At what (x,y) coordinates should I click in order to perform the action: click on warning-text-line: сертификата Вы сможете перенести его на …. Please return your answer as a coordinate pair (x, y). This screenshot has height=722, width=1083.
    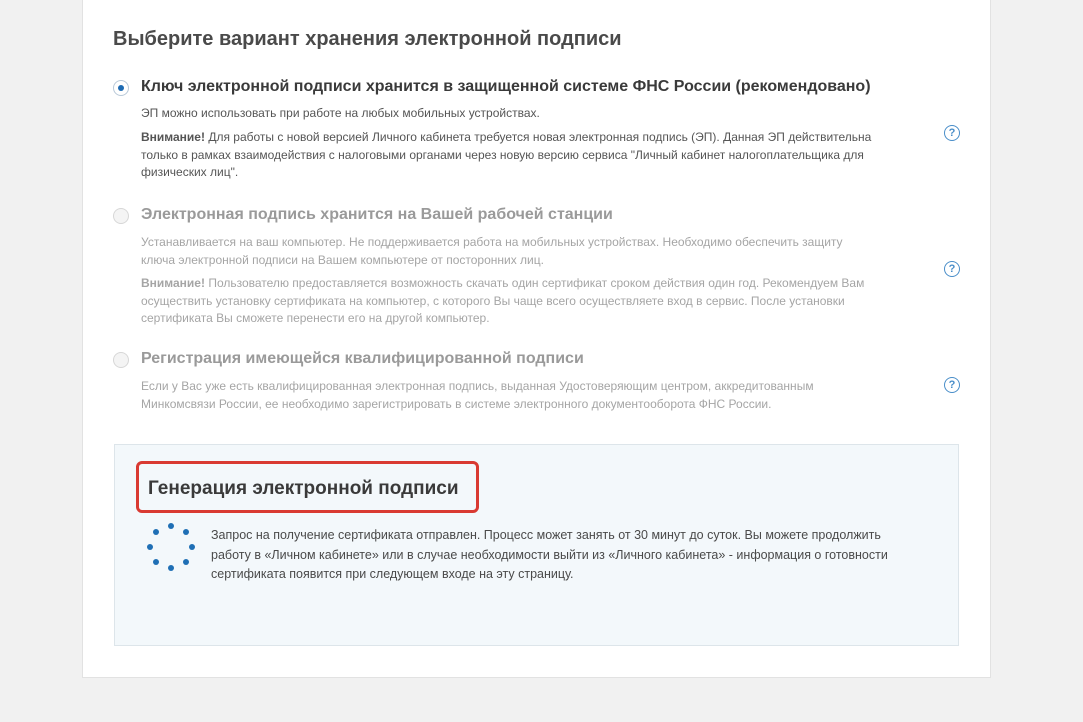
    Looking at the image, I should click on (315, 318).